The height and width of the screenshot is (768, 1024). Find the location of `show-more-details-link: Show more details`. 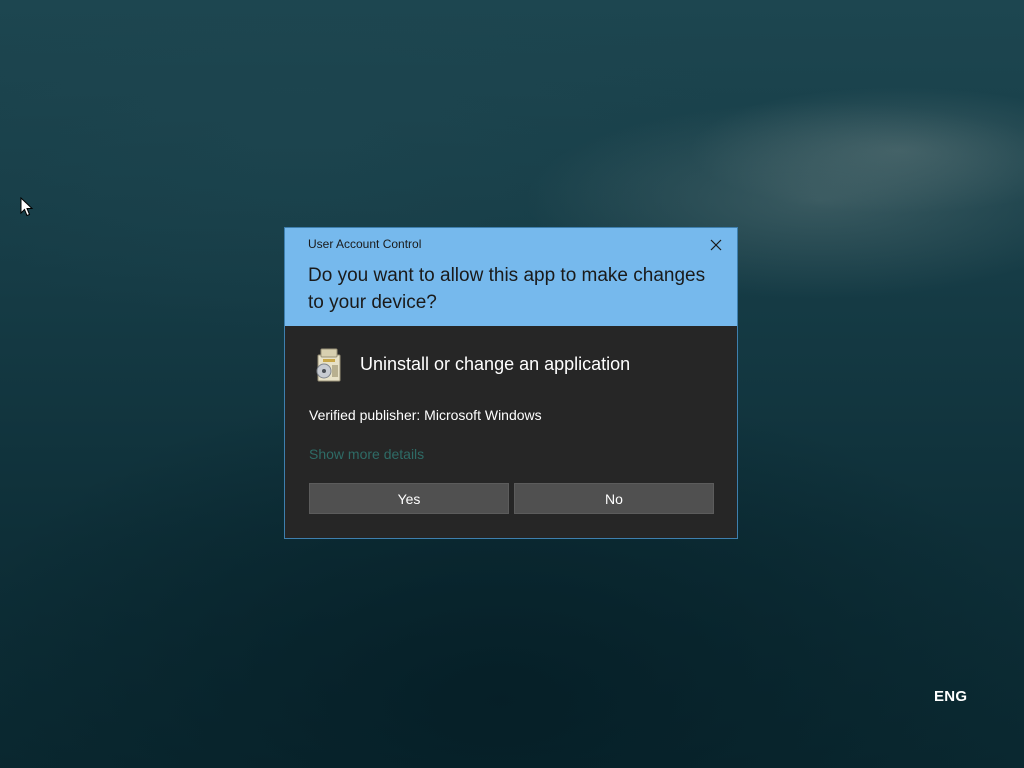

show-more-details-link: Show more details is located at coordinates (366, 454).